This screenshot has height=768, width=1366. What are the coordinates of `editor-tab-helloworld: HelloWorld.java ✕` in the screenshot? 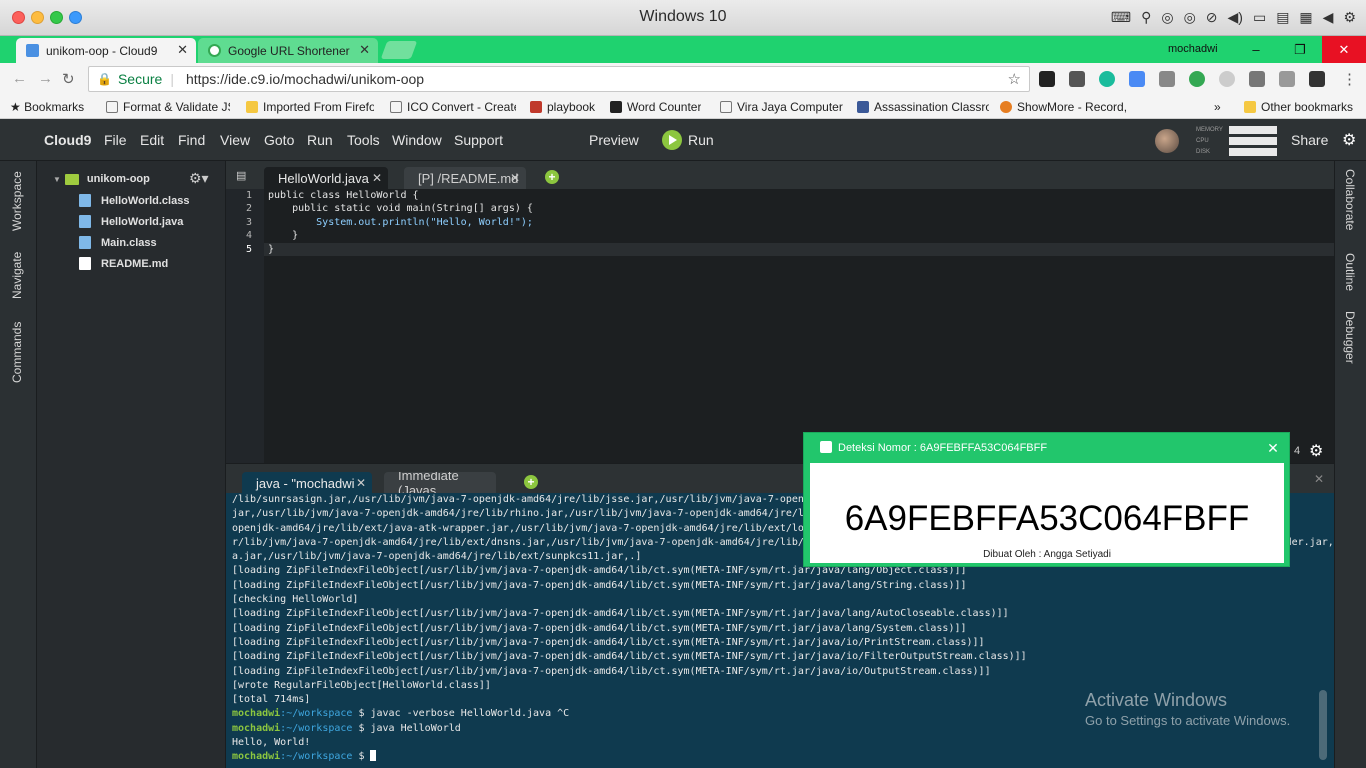 It's located at (326, 178).